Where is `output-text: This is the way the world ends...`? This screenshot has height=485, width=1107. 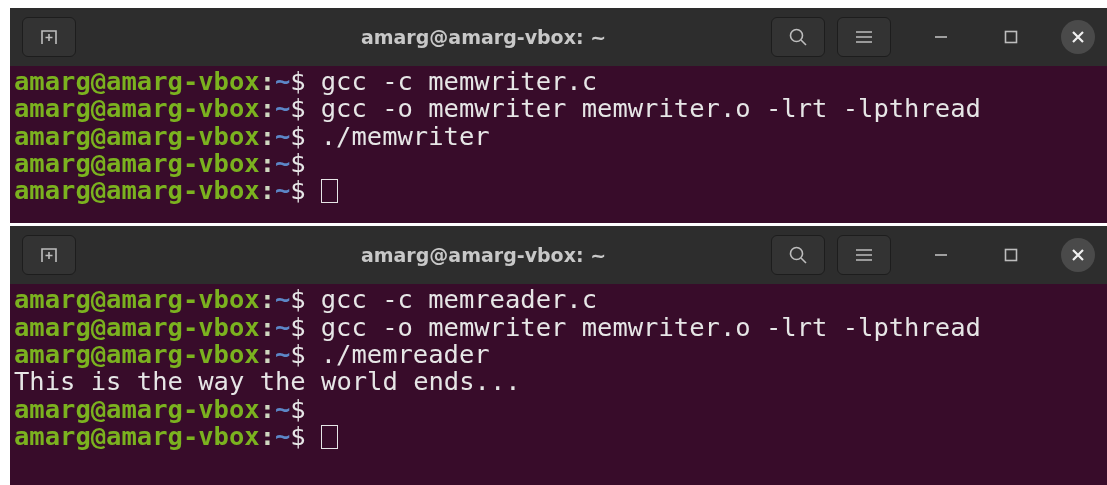 output-text: This is the way the world ends... is located at coordinates (267, 382).